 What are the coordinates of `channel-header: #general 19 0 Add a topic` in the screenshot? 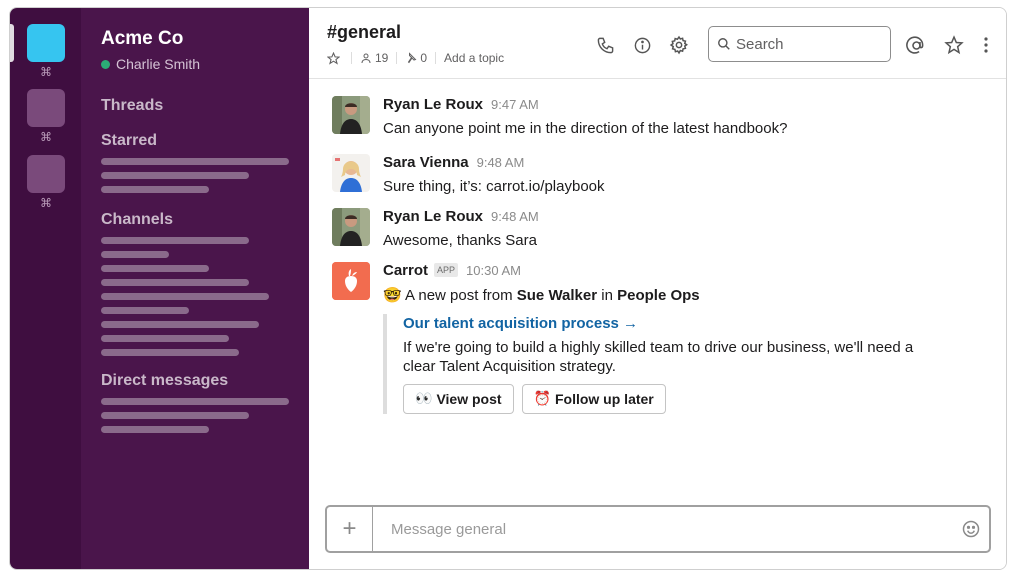 It's located at (657, 43).